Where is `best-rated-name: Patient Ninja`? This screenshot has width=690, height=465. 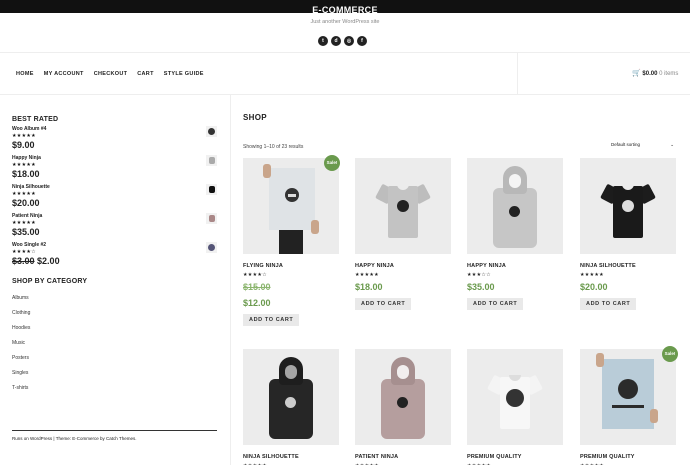 best-rated-name: Patient Ninja is located at coordinates (114, 216).